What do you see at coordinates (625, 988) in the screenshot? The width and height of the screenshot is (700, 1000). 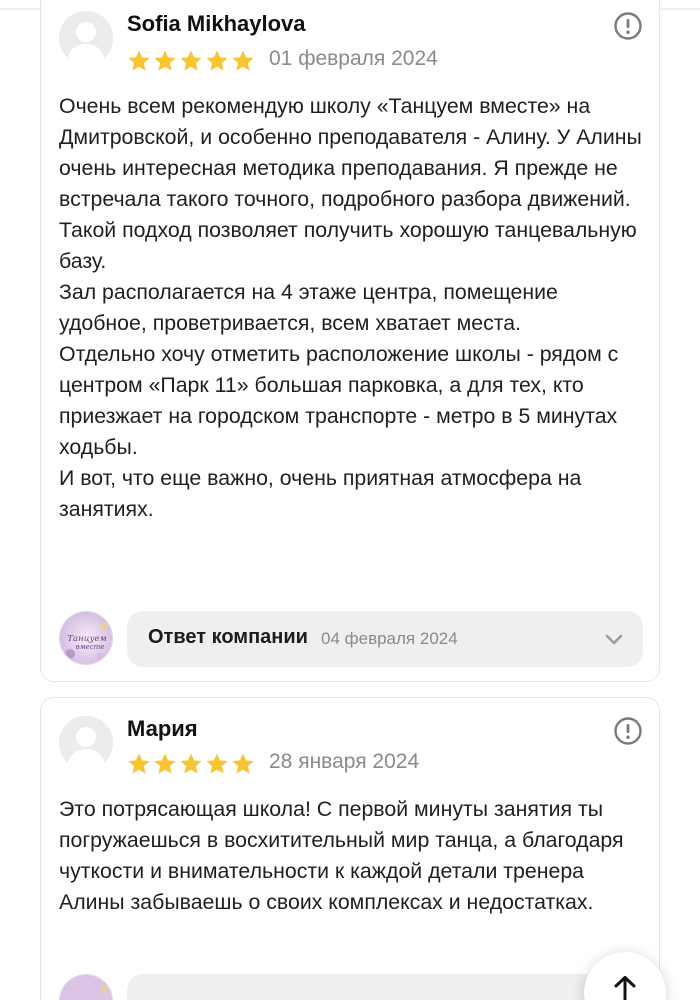 I see `arrow-up-icon` at bounding box center [625, 988].